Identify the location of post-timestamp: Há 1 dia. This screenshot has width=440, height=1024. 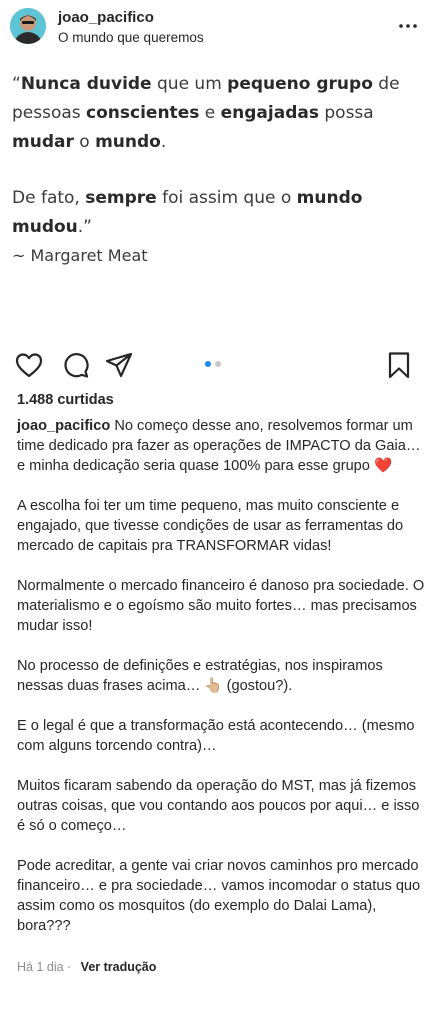
(40, 967).